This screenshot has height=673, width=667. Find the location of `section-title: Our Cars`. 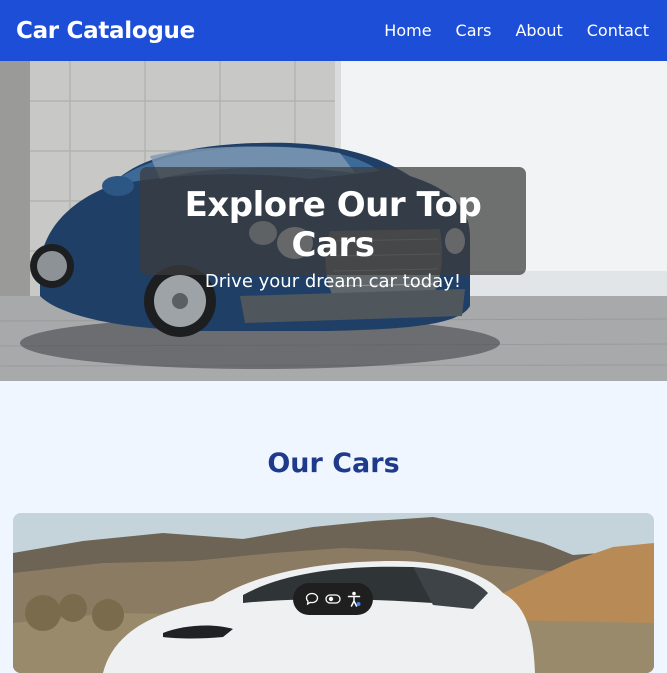

section-title: Our Cars is located at coordinates (333, 463).